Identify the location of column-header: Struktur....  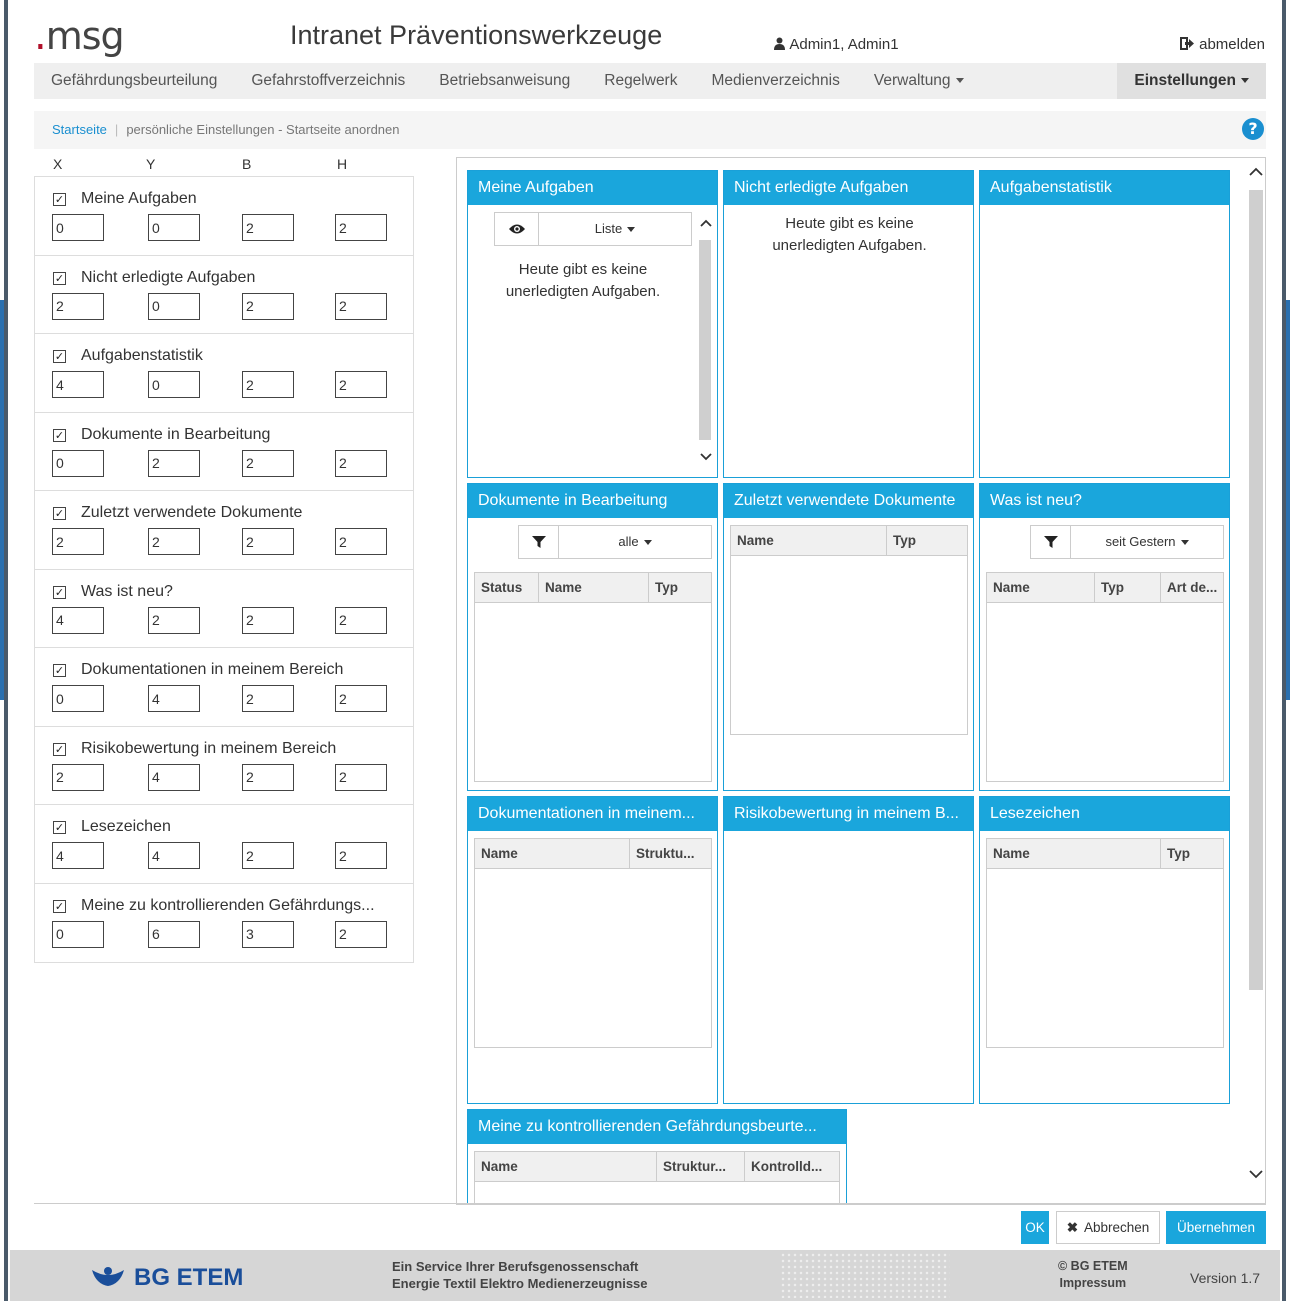
(701, 1167).